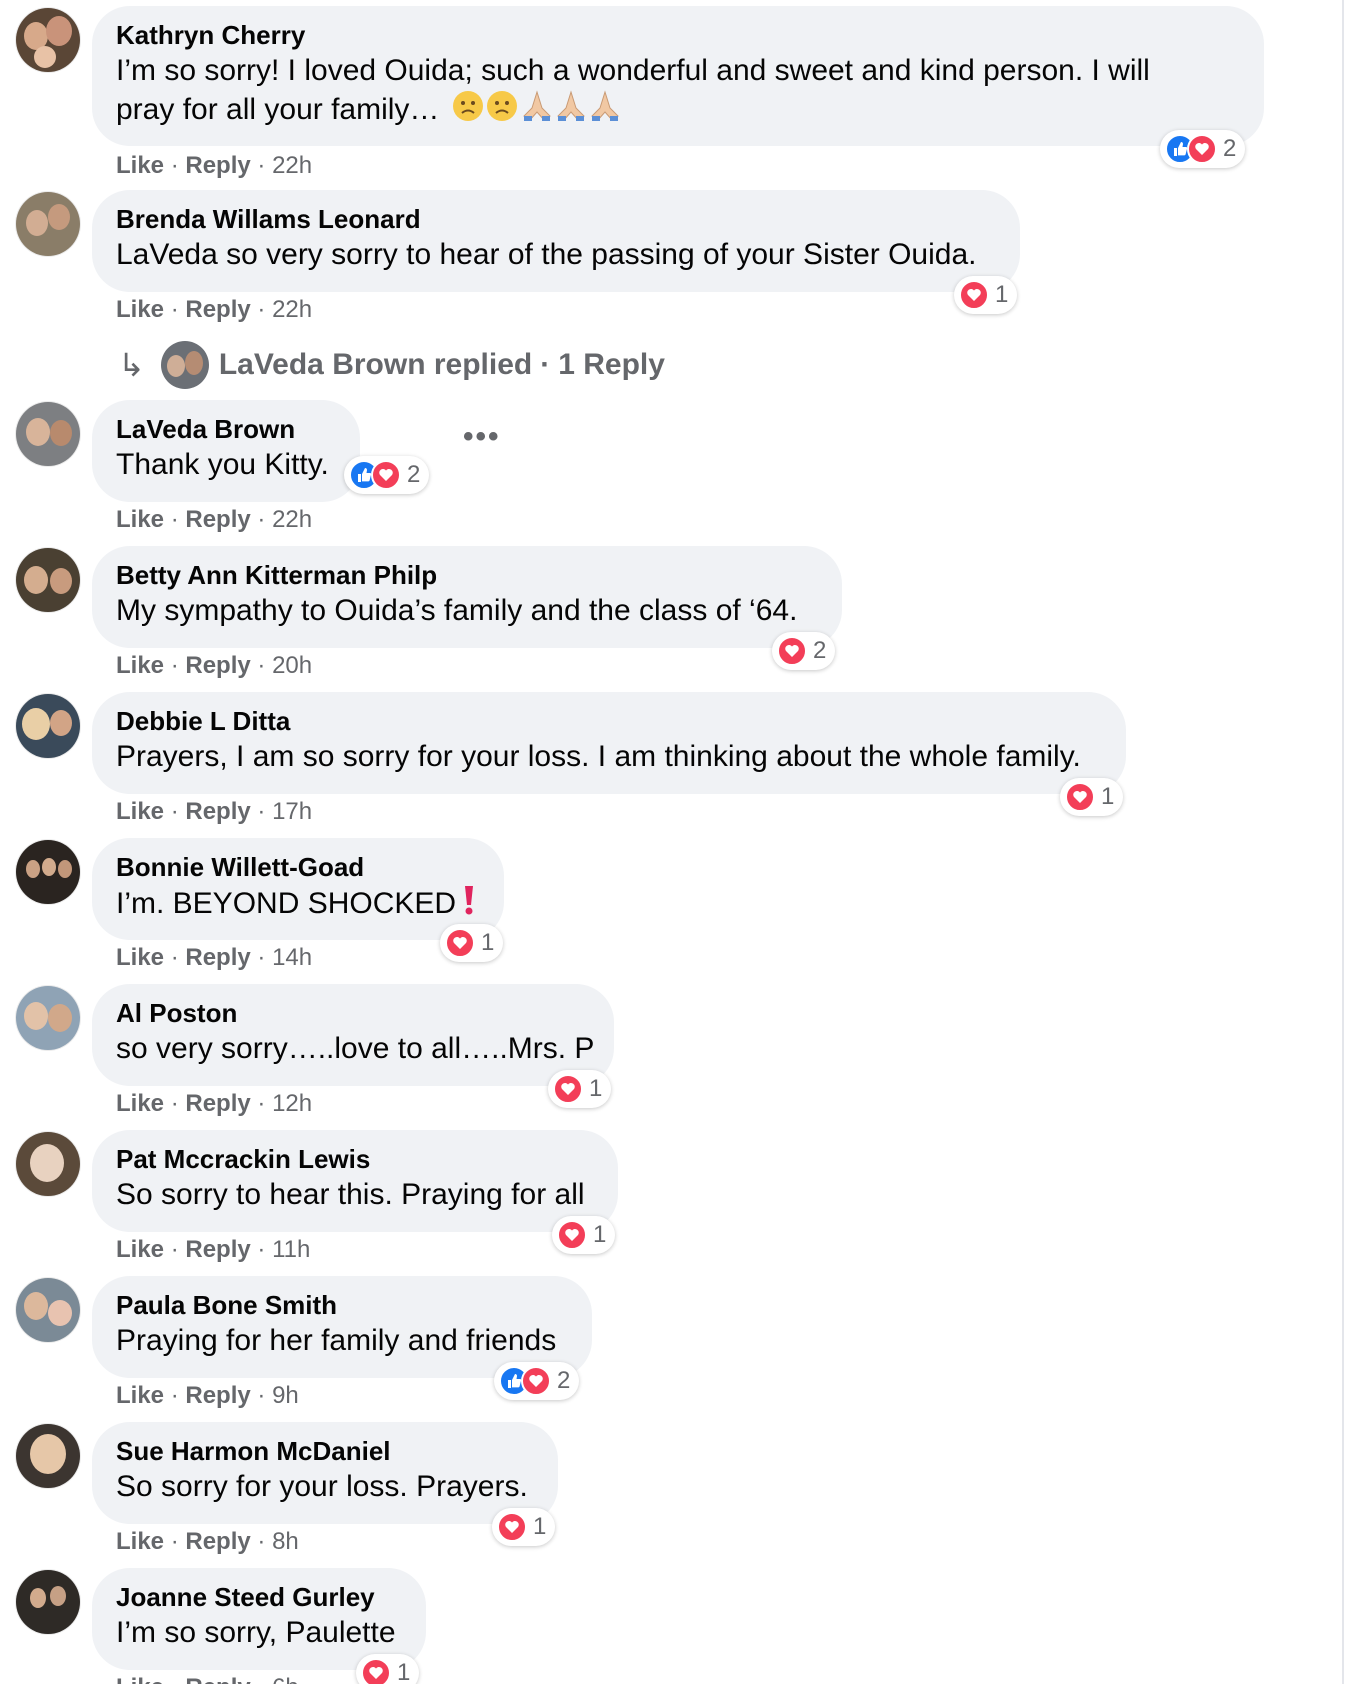  I want to click on comment-author: Kathryn Cherry, so click(678, 35).